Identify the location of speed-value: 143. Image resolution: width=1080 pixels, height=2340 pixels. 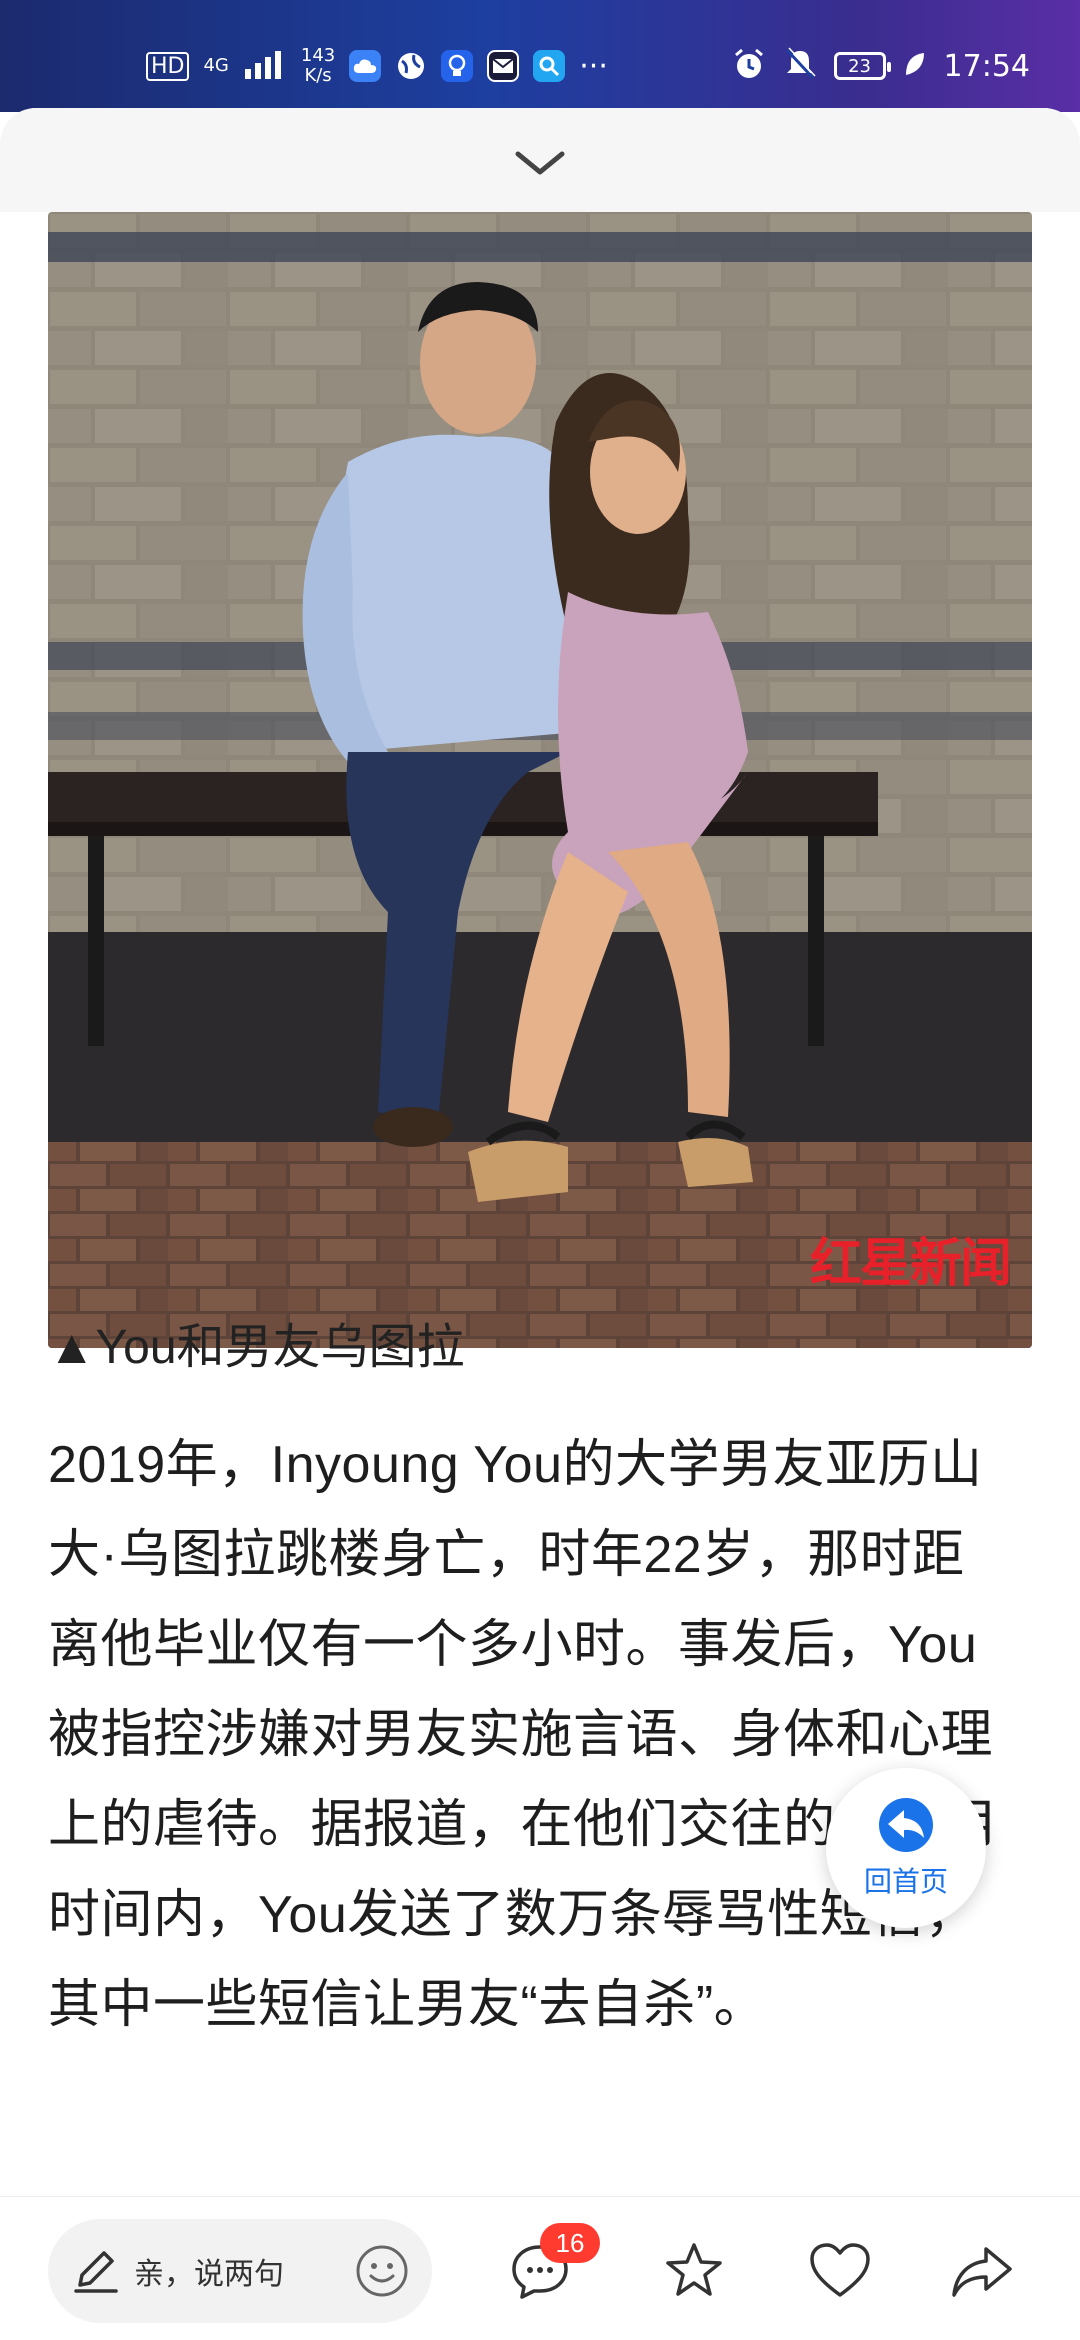
(318, 55).